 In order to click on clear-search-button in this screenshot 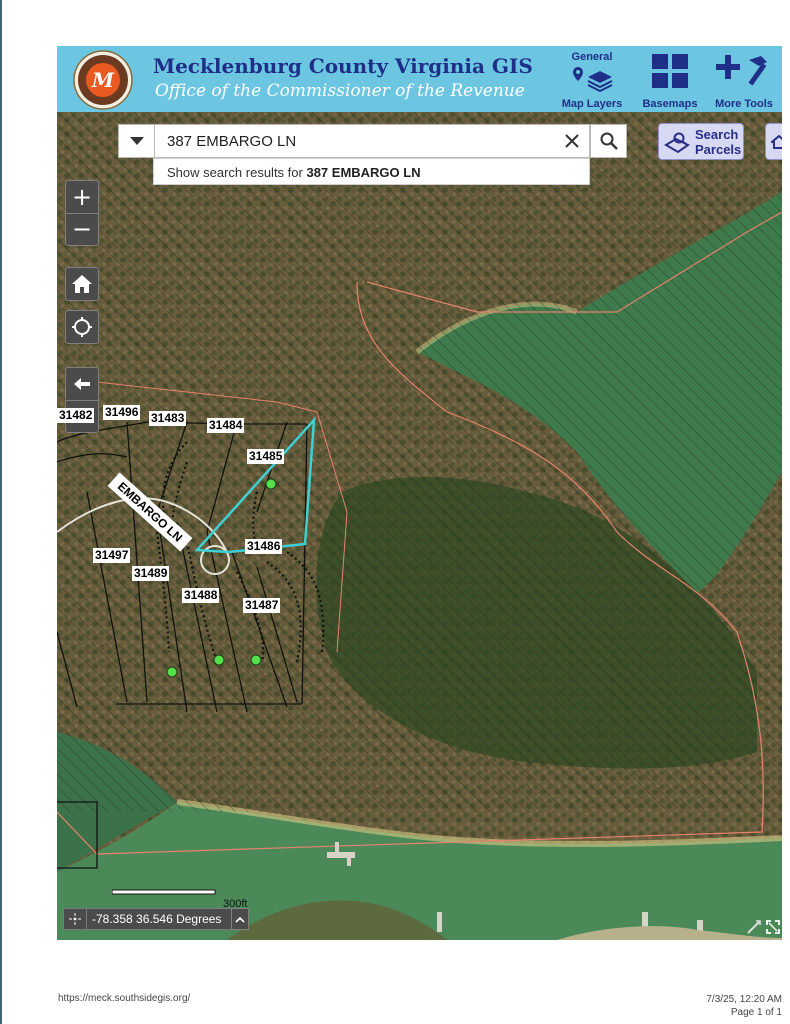, I will do `click(572, 141)`.